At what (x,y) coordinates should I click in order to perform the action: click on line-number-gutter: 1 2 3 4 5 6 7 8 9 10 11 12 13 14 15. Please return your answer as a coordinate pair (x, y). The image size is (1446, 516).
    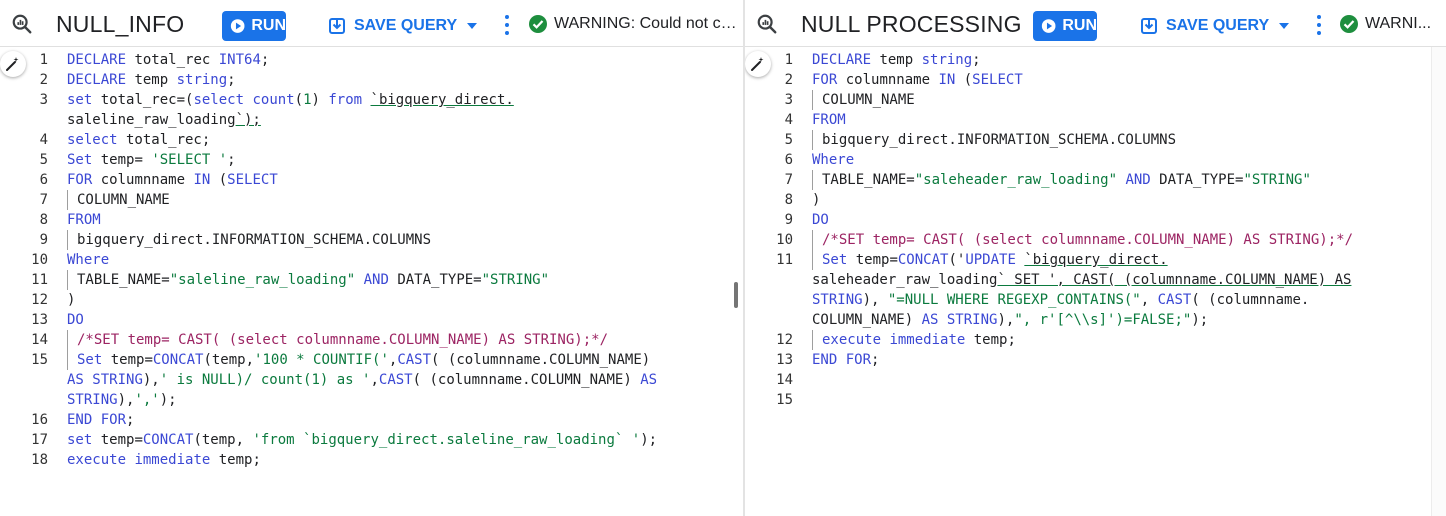
    Looking at the image, I should click on (778, 281).